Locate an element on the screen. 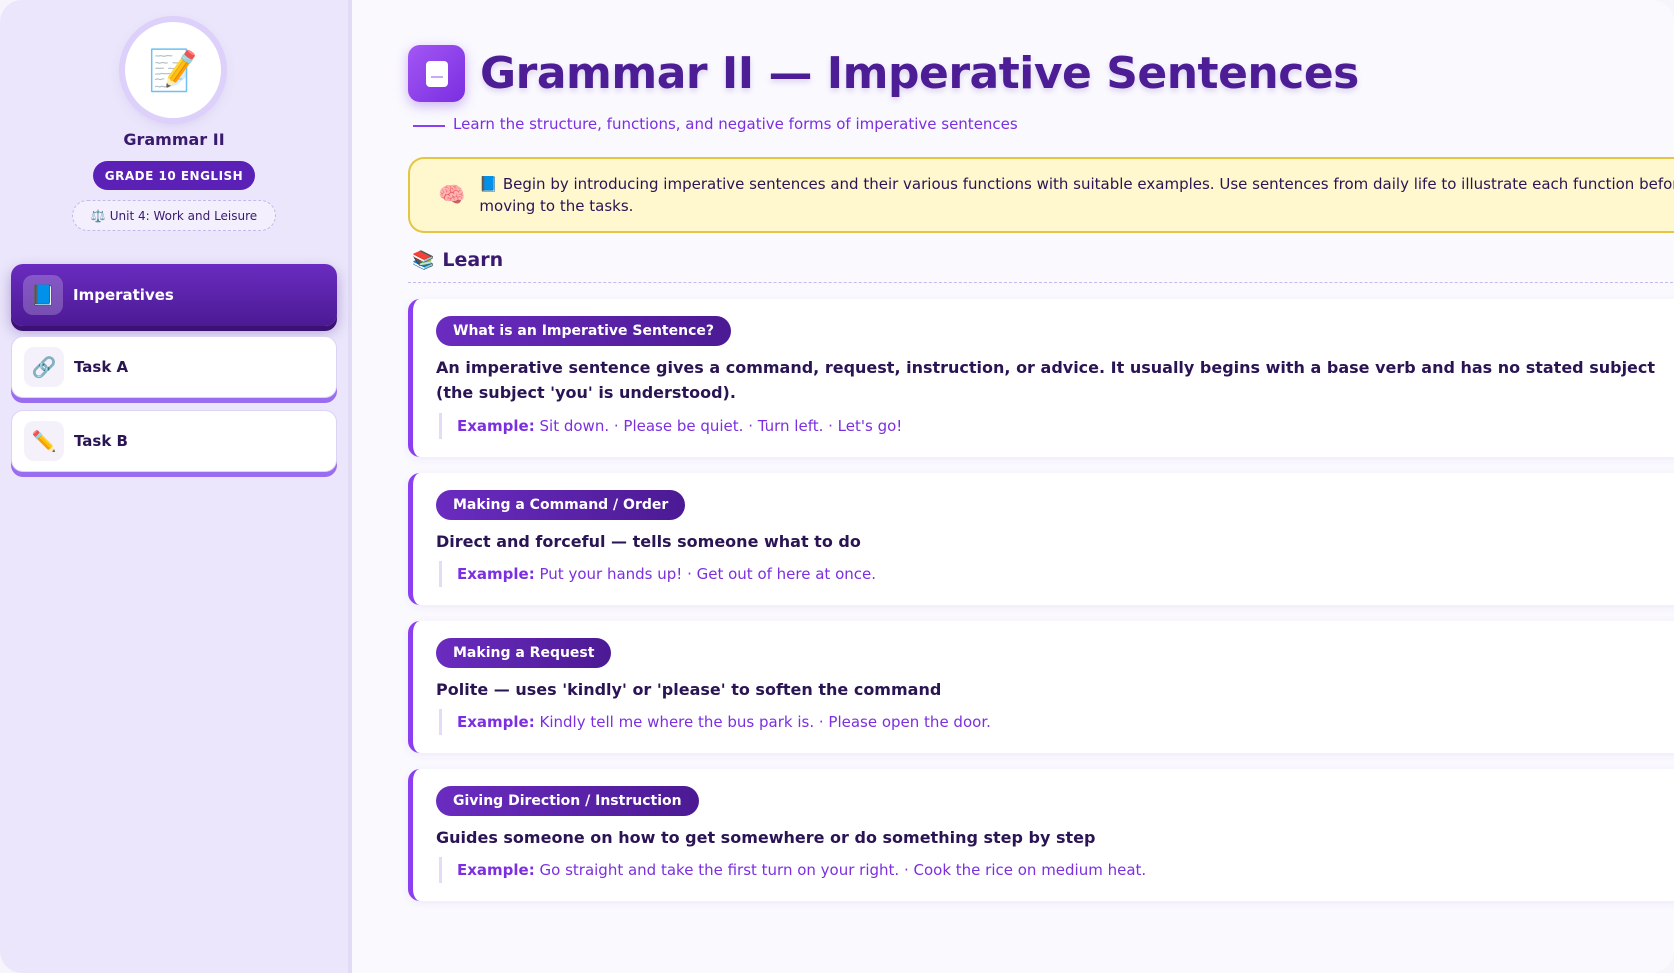 This screenshot has width=1674, height=973. card-tag: Giving Direction / Instruction is located at coordinates (567, 801).